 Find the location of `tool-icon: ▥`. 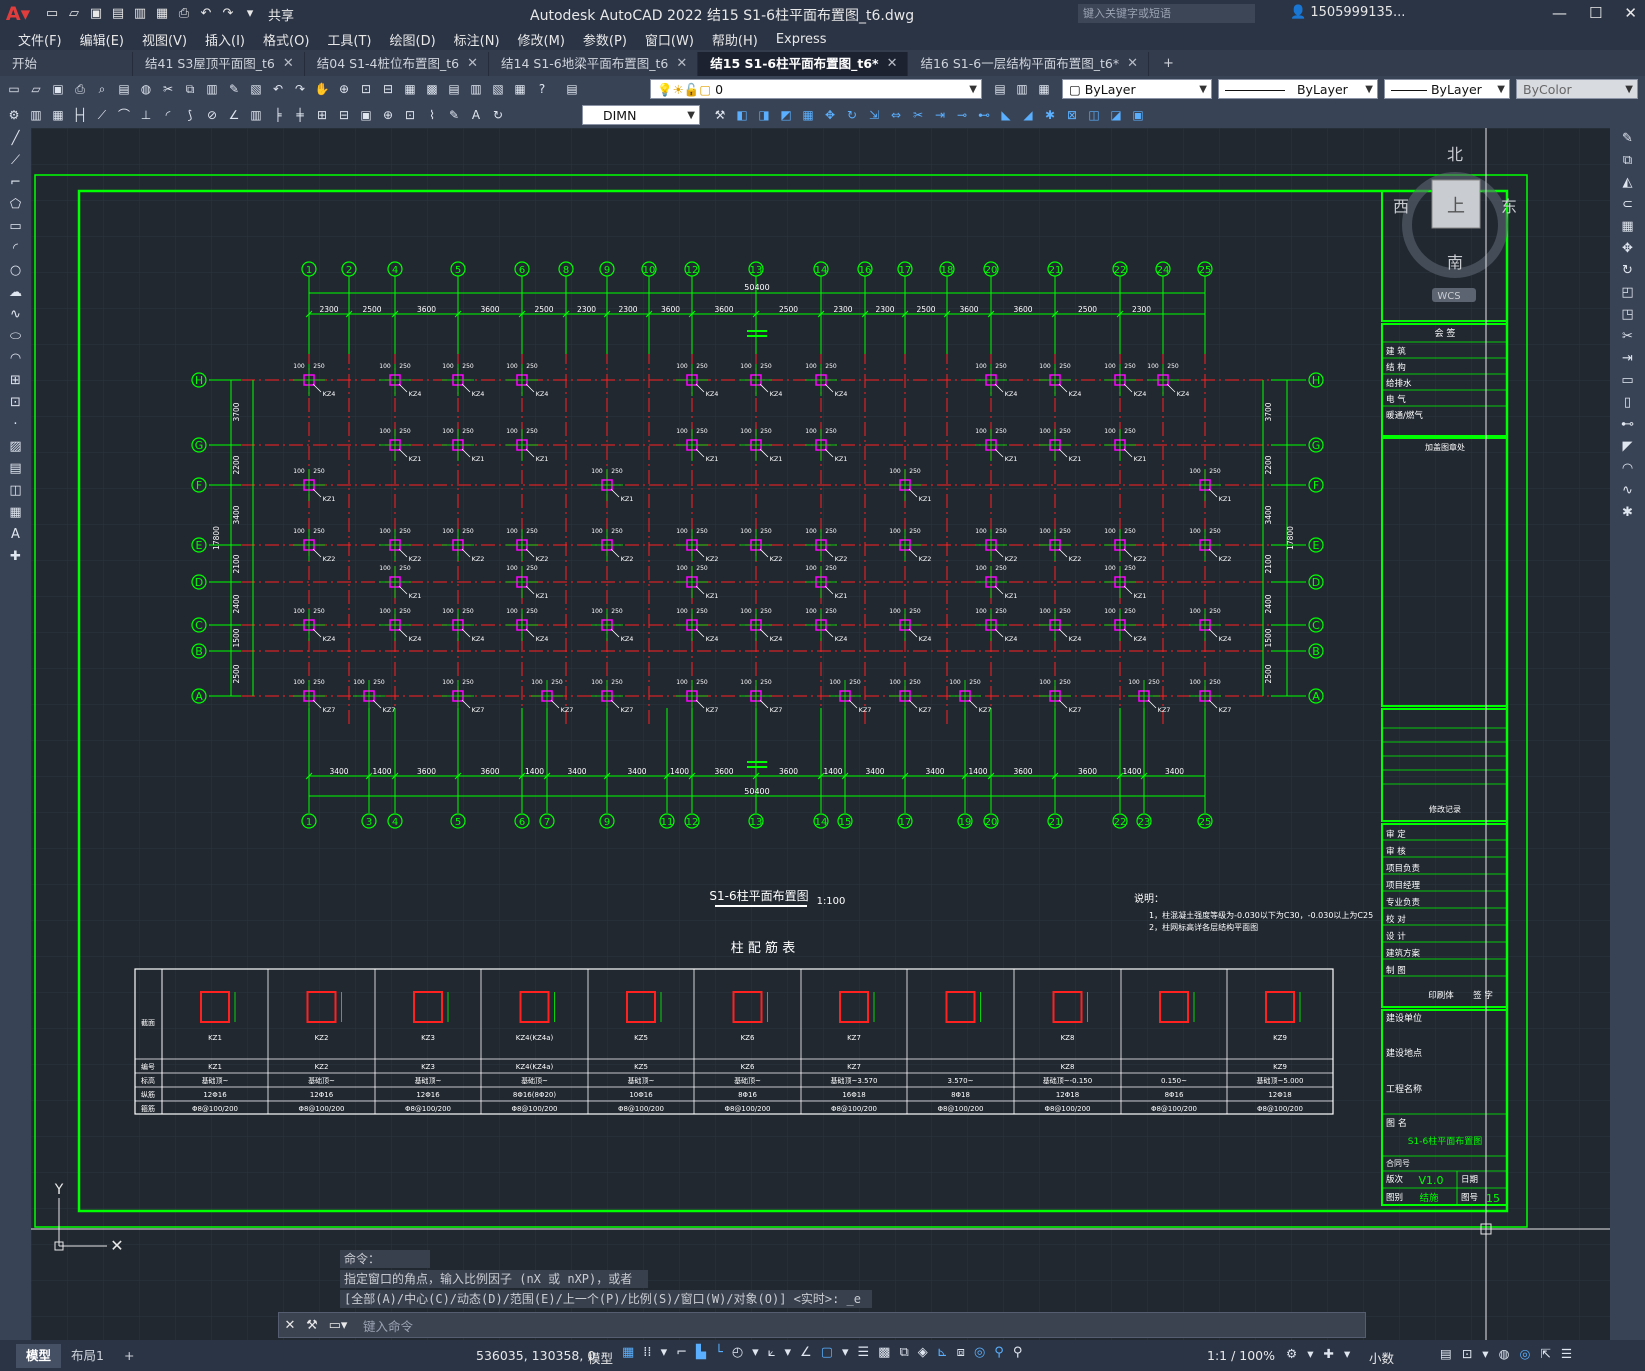

tool-icon: ▥ is located at coordinates (36, 115).